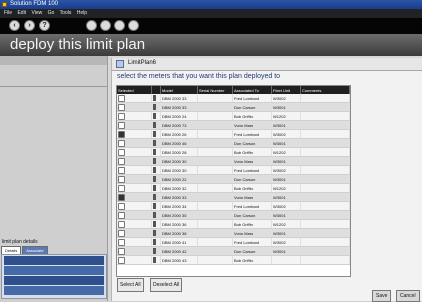 This screenshot has height=302, width=422. I want to click on associated-cell: Fred Lombard, so click(252, 170).